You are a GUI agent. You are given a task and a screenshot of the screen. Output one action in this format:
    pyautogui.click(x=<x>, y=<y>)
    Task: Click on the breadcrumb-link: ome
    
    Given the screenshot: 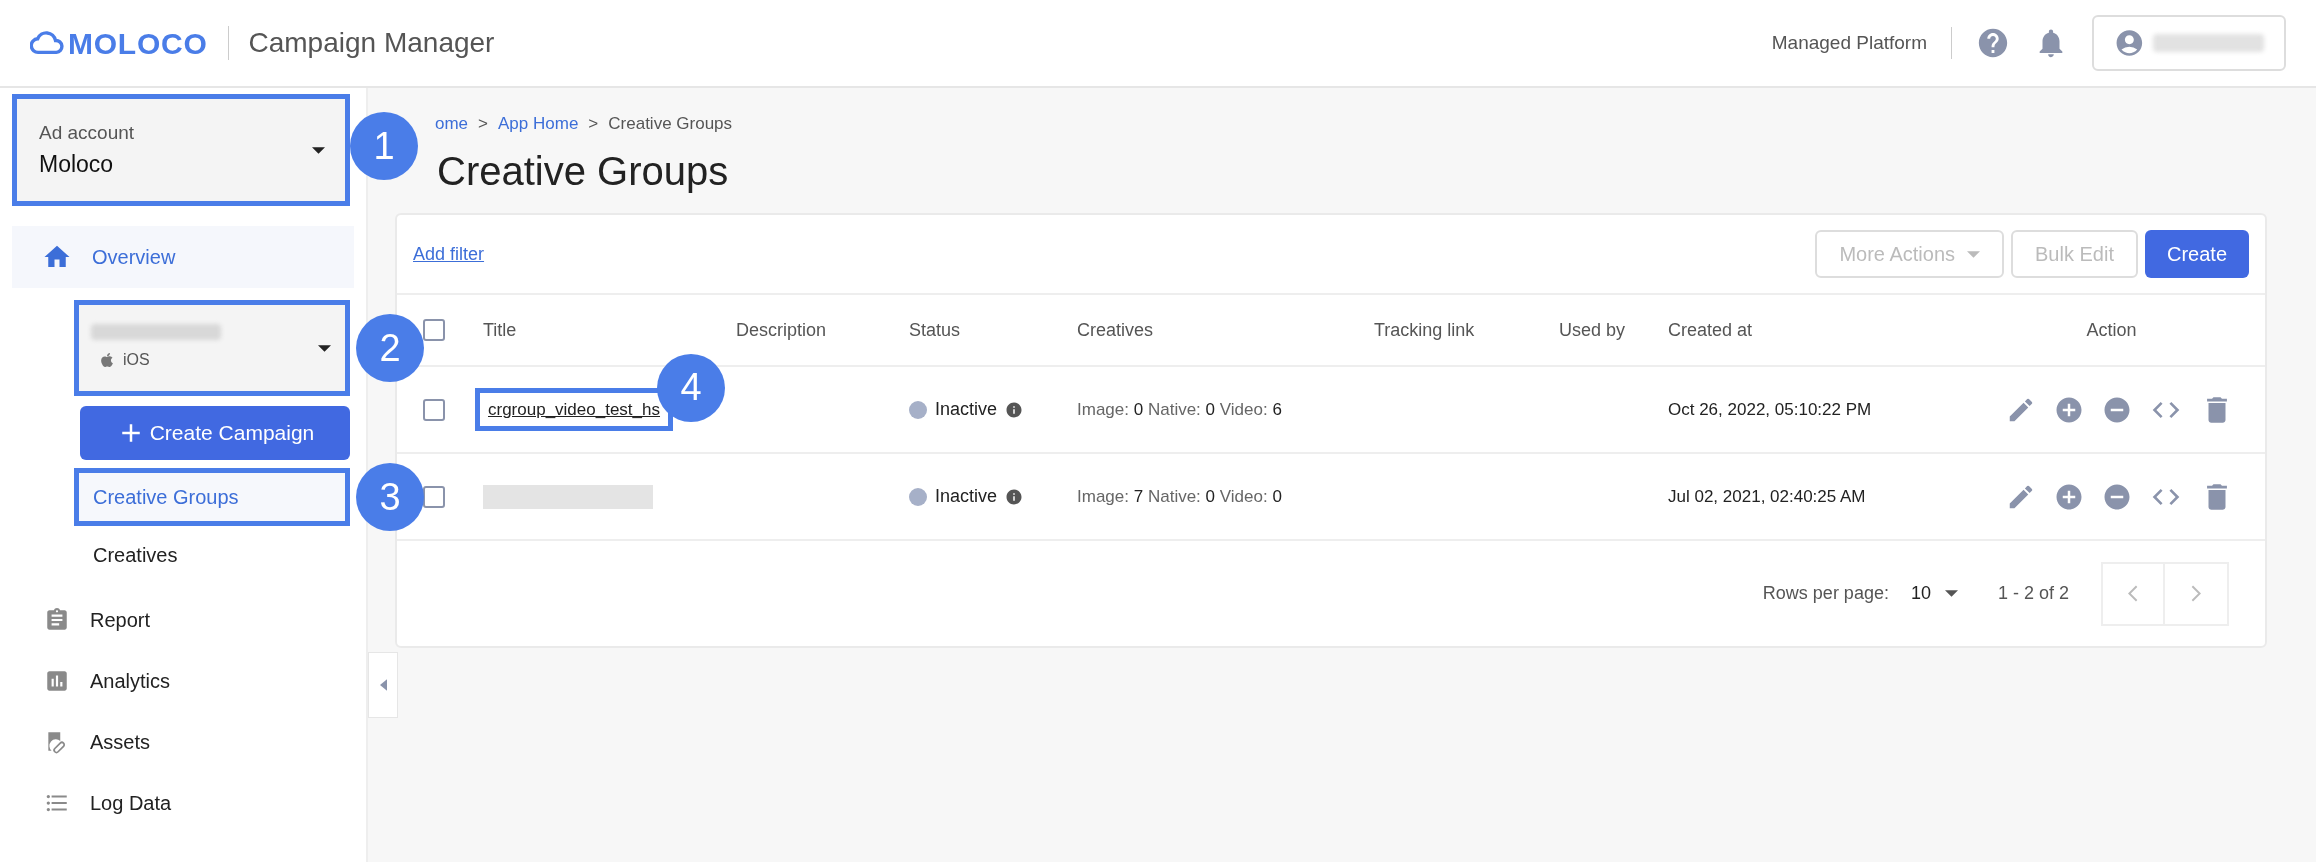 What is the action you would take?
    pyautogui.click(x=452, y=124)
    